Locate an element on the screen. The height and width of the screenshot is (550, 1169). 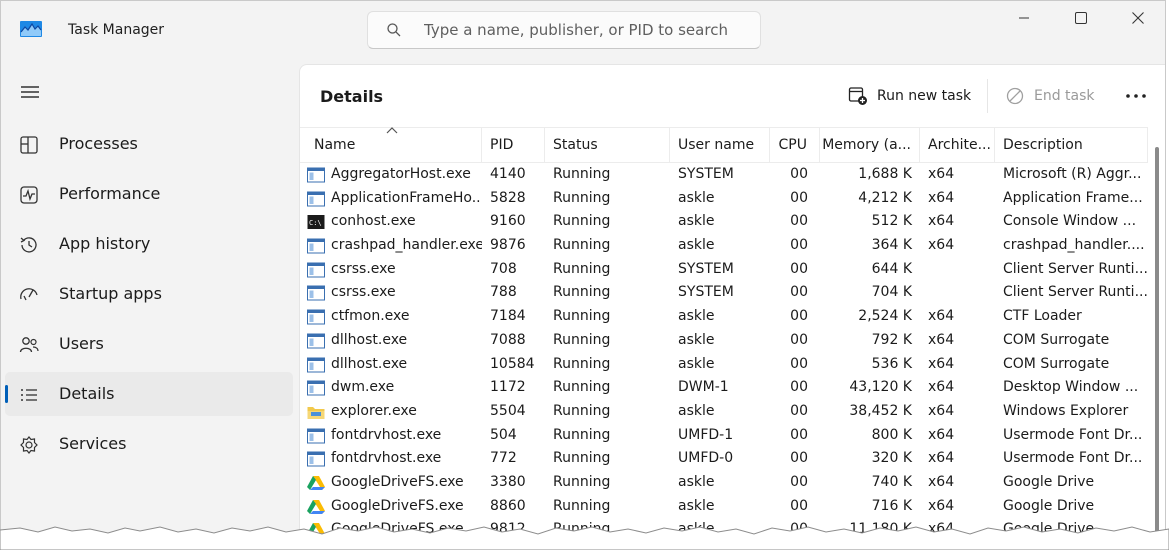
more-options-button is located at coordinates (1136, 96).